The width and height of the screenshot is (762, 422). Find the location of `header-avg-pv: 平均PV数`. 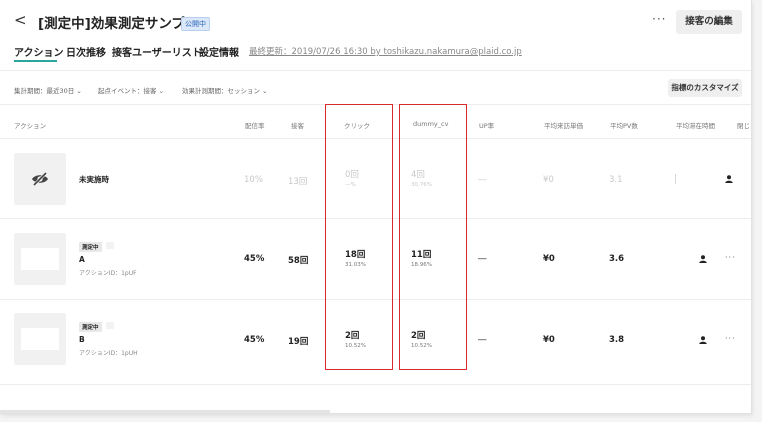

header-avg-pv: 平均PV数 is located at coordinates (624, 126).